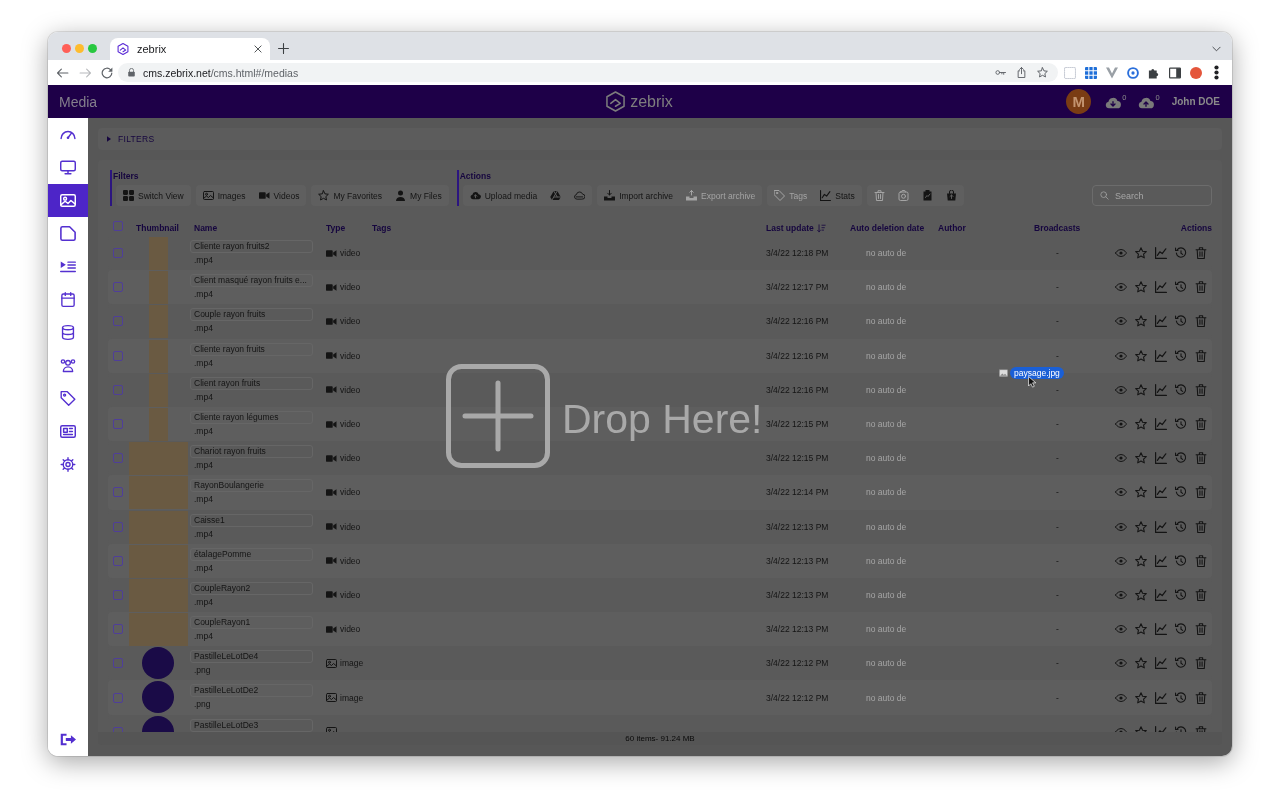 The image size is (1280, 811). What do you see at coordinates (251, 383) in the screenshot?
I see `name-field: Client rayon fruits` at bounding box center [251, 383].